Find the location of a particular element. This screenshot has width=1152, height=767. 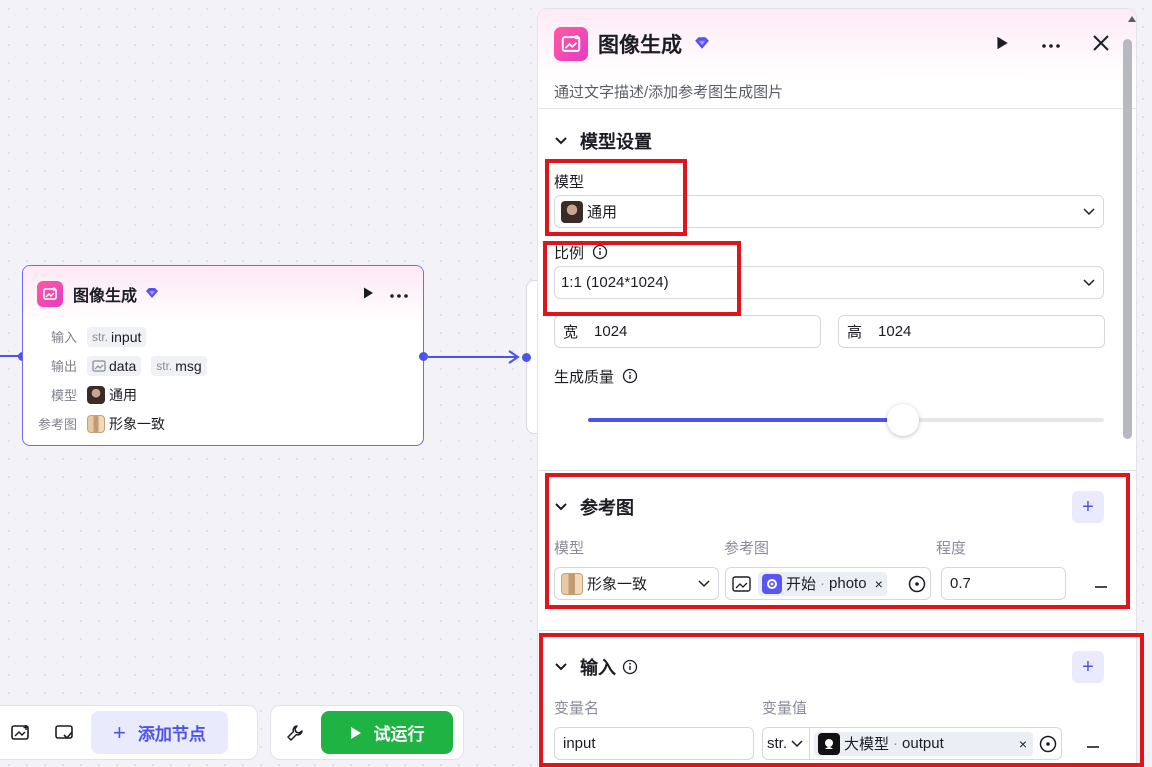

variable-chip: 大模型 · output × is located at coordinates (923, 743).